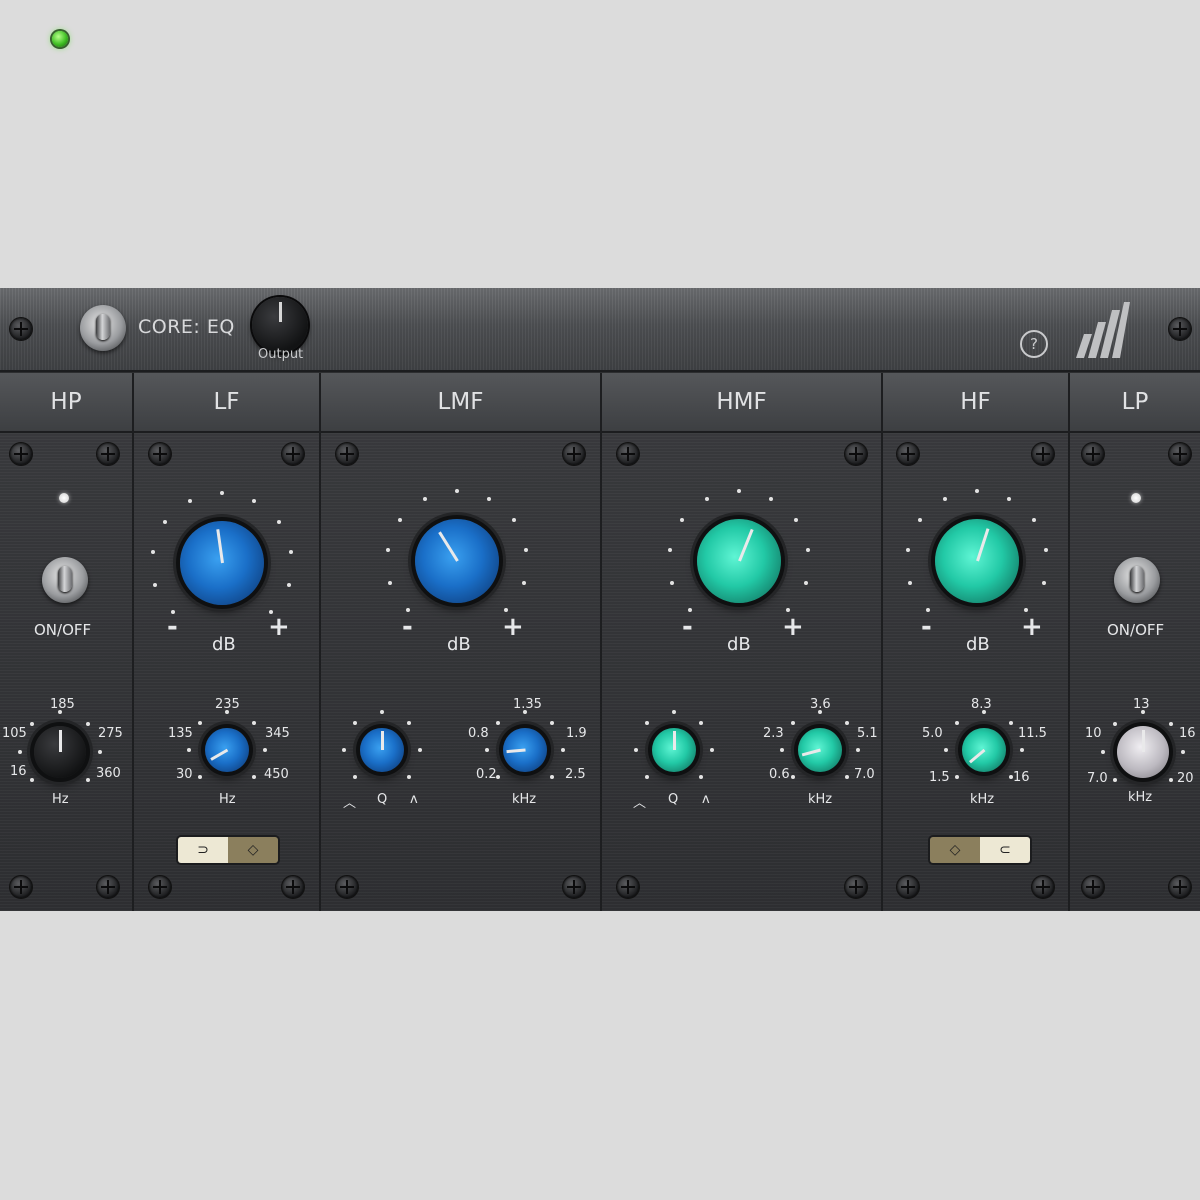 The image size is (1200, 1200). Describe the element at coordinates (382, 750) in the screenshot. I see `lmf-q-knob` at that location.